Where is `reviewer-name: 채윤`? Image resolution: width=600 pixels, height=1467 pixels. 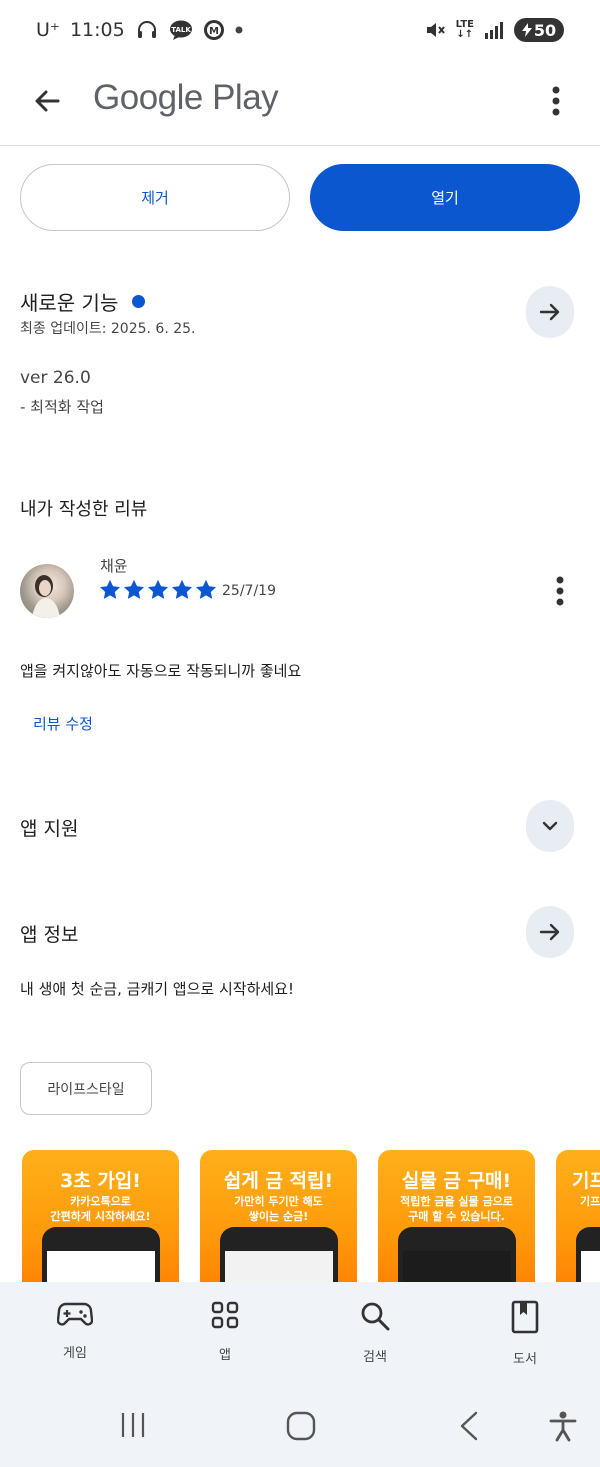
reviewer-name: 채윤 is located at coordinates (114, 566).